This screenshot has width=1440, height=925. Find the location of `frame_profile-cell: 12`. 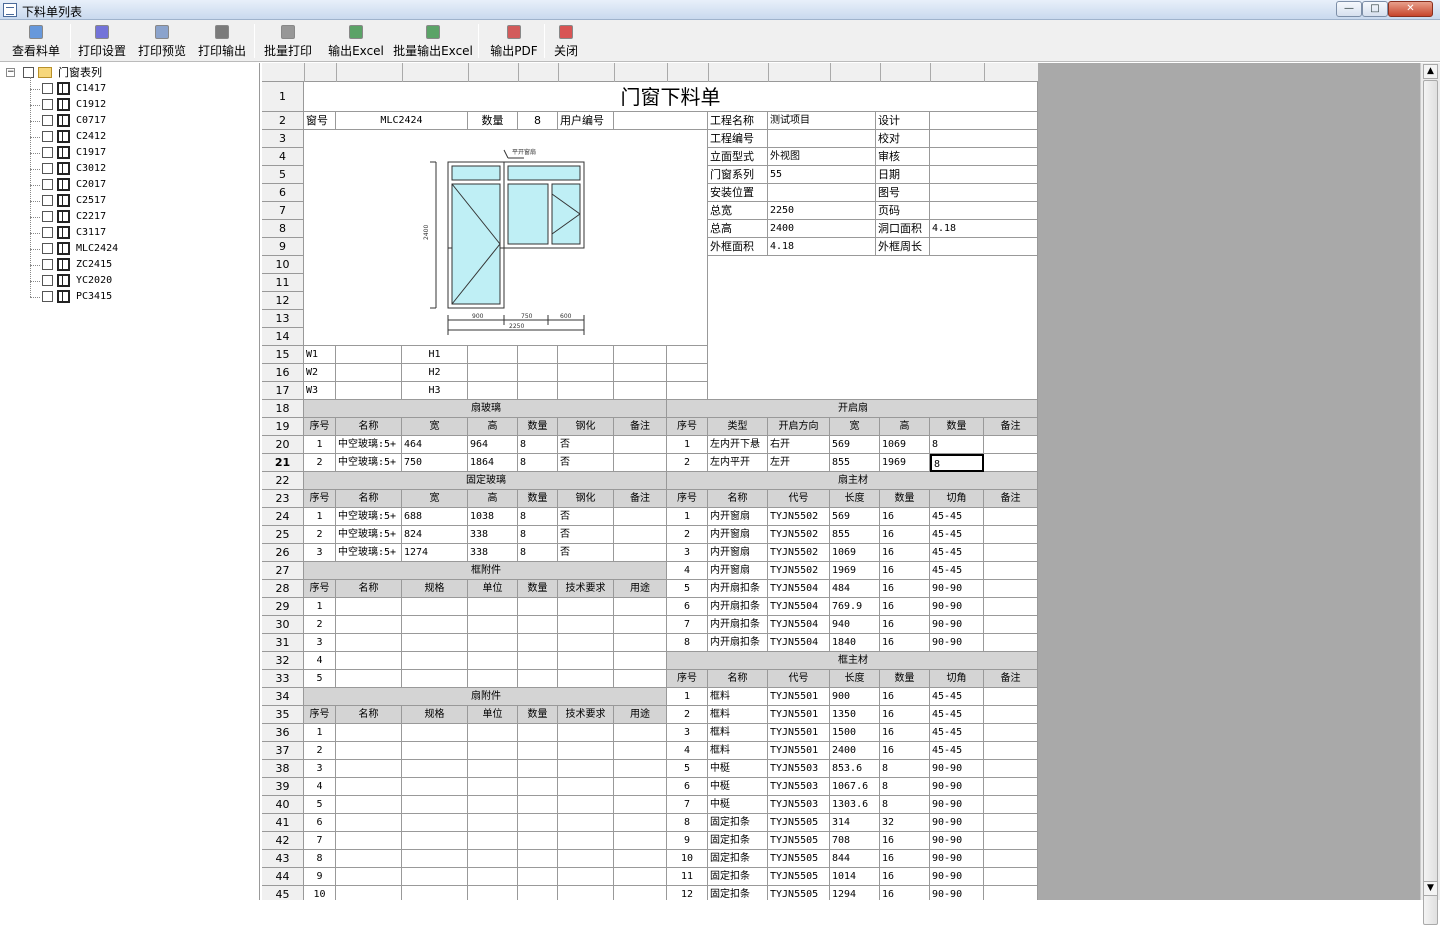

frame_profile-cell: 12 is located at coordinates (687, 893).